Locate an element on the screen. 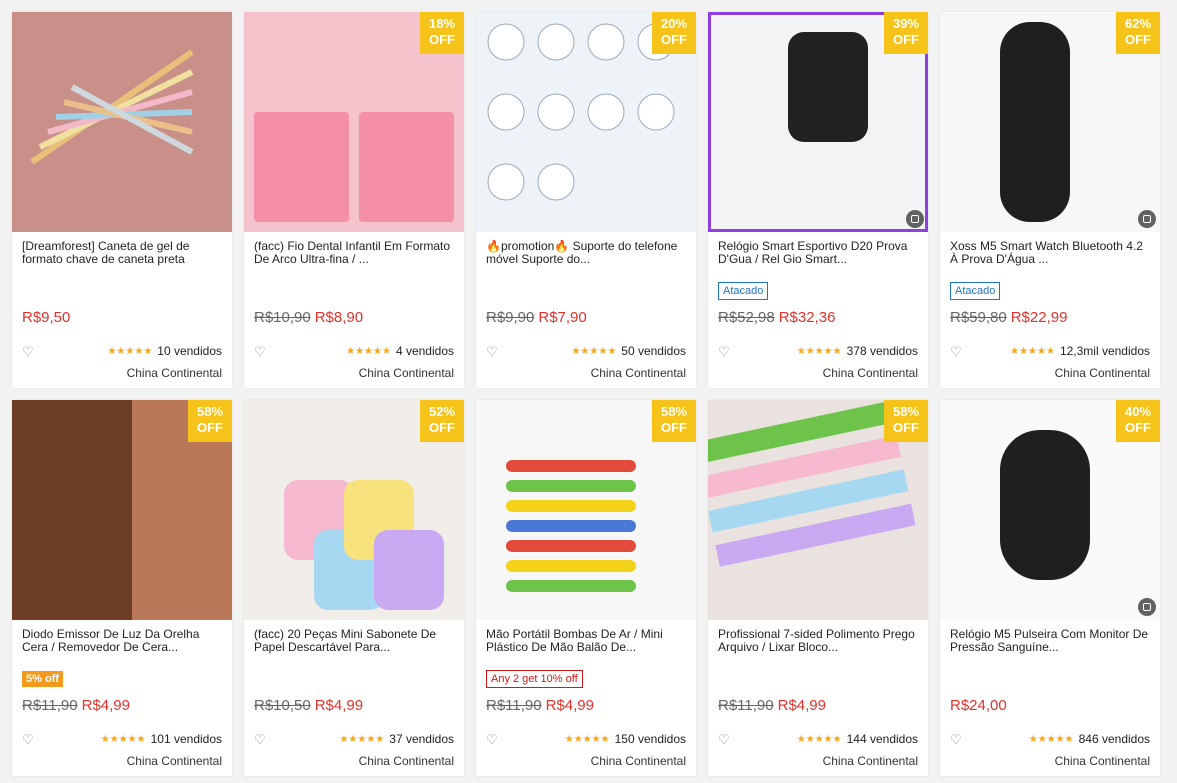  tag-row: Any 2 get 10% off is located at coordinates (586, 680).